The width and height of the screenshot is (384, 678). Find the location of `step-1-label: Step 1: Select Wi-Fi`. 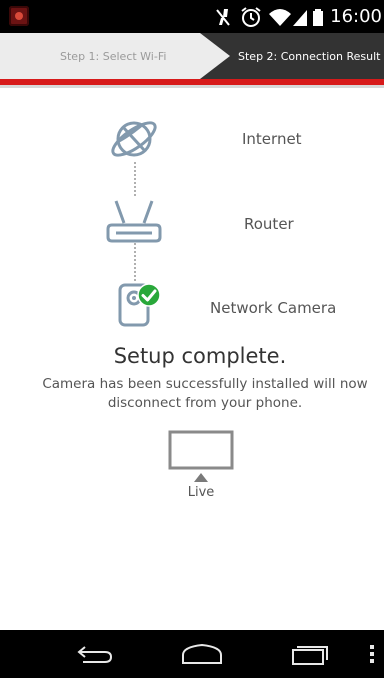

step-1-label: Step 1: Select Wi-Fi is located at coordinates (113, 56).